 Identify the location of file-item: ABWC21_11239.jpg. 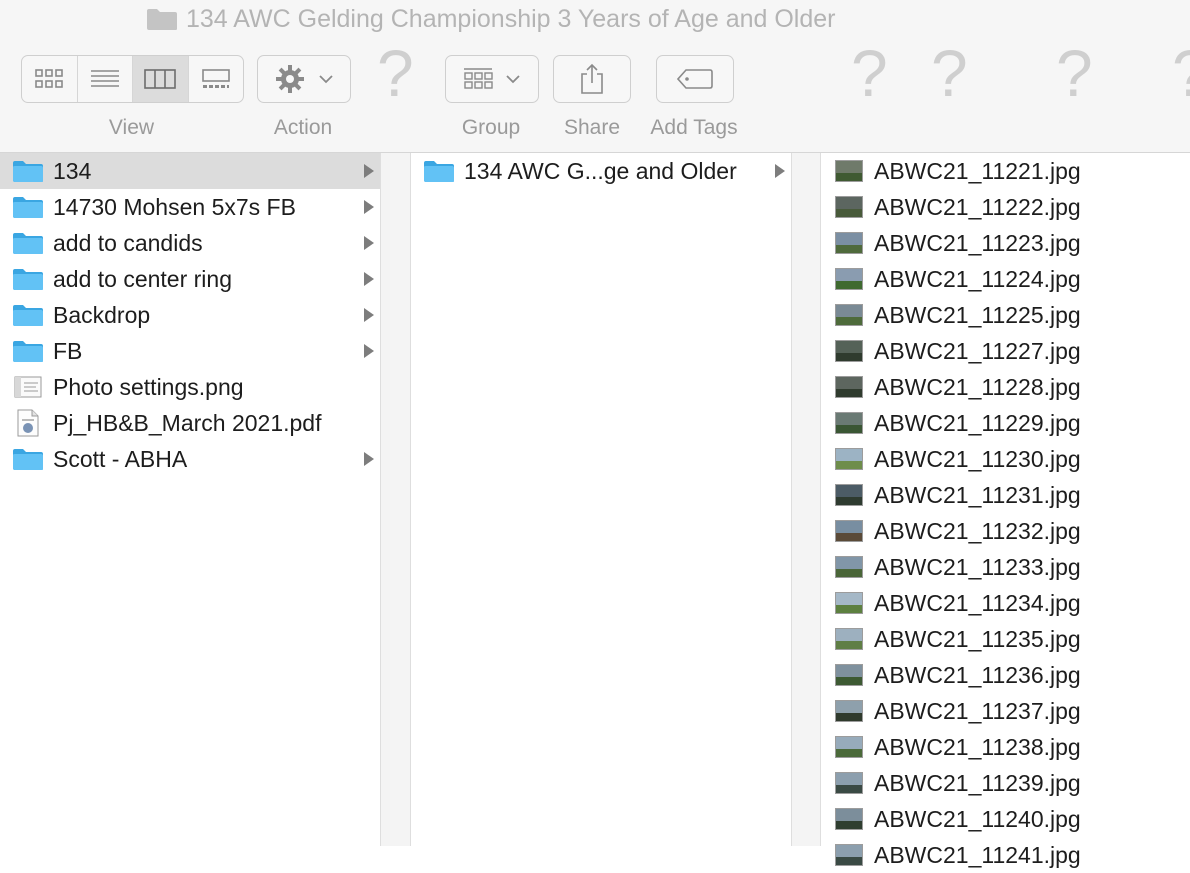
(1005, 783).